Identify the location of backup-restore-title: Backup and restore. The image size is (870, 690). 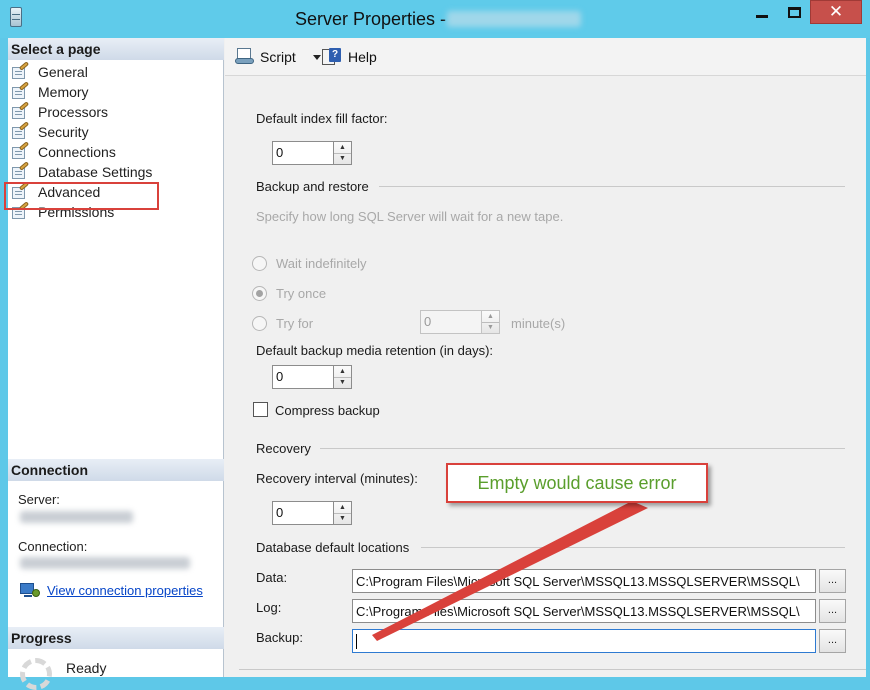
(312, 186).